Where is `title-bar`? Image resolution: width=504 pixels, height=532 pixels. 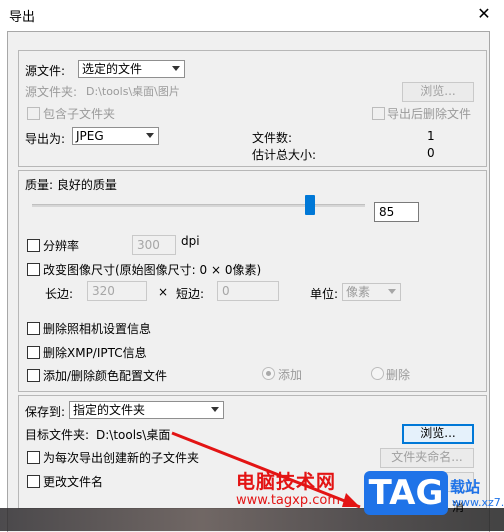
title-bar is located at coordinates (252, 15).